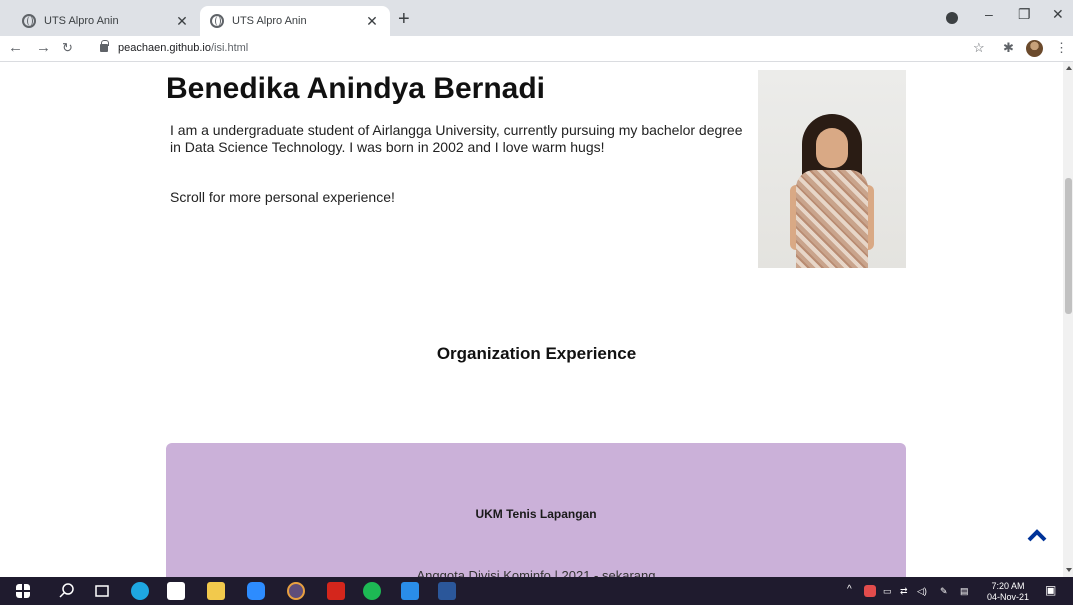 Image resolution: width=1073 pixels, height=605 pixels. I want to click on clock-time: 7:20 AM, so click(1008, 586).